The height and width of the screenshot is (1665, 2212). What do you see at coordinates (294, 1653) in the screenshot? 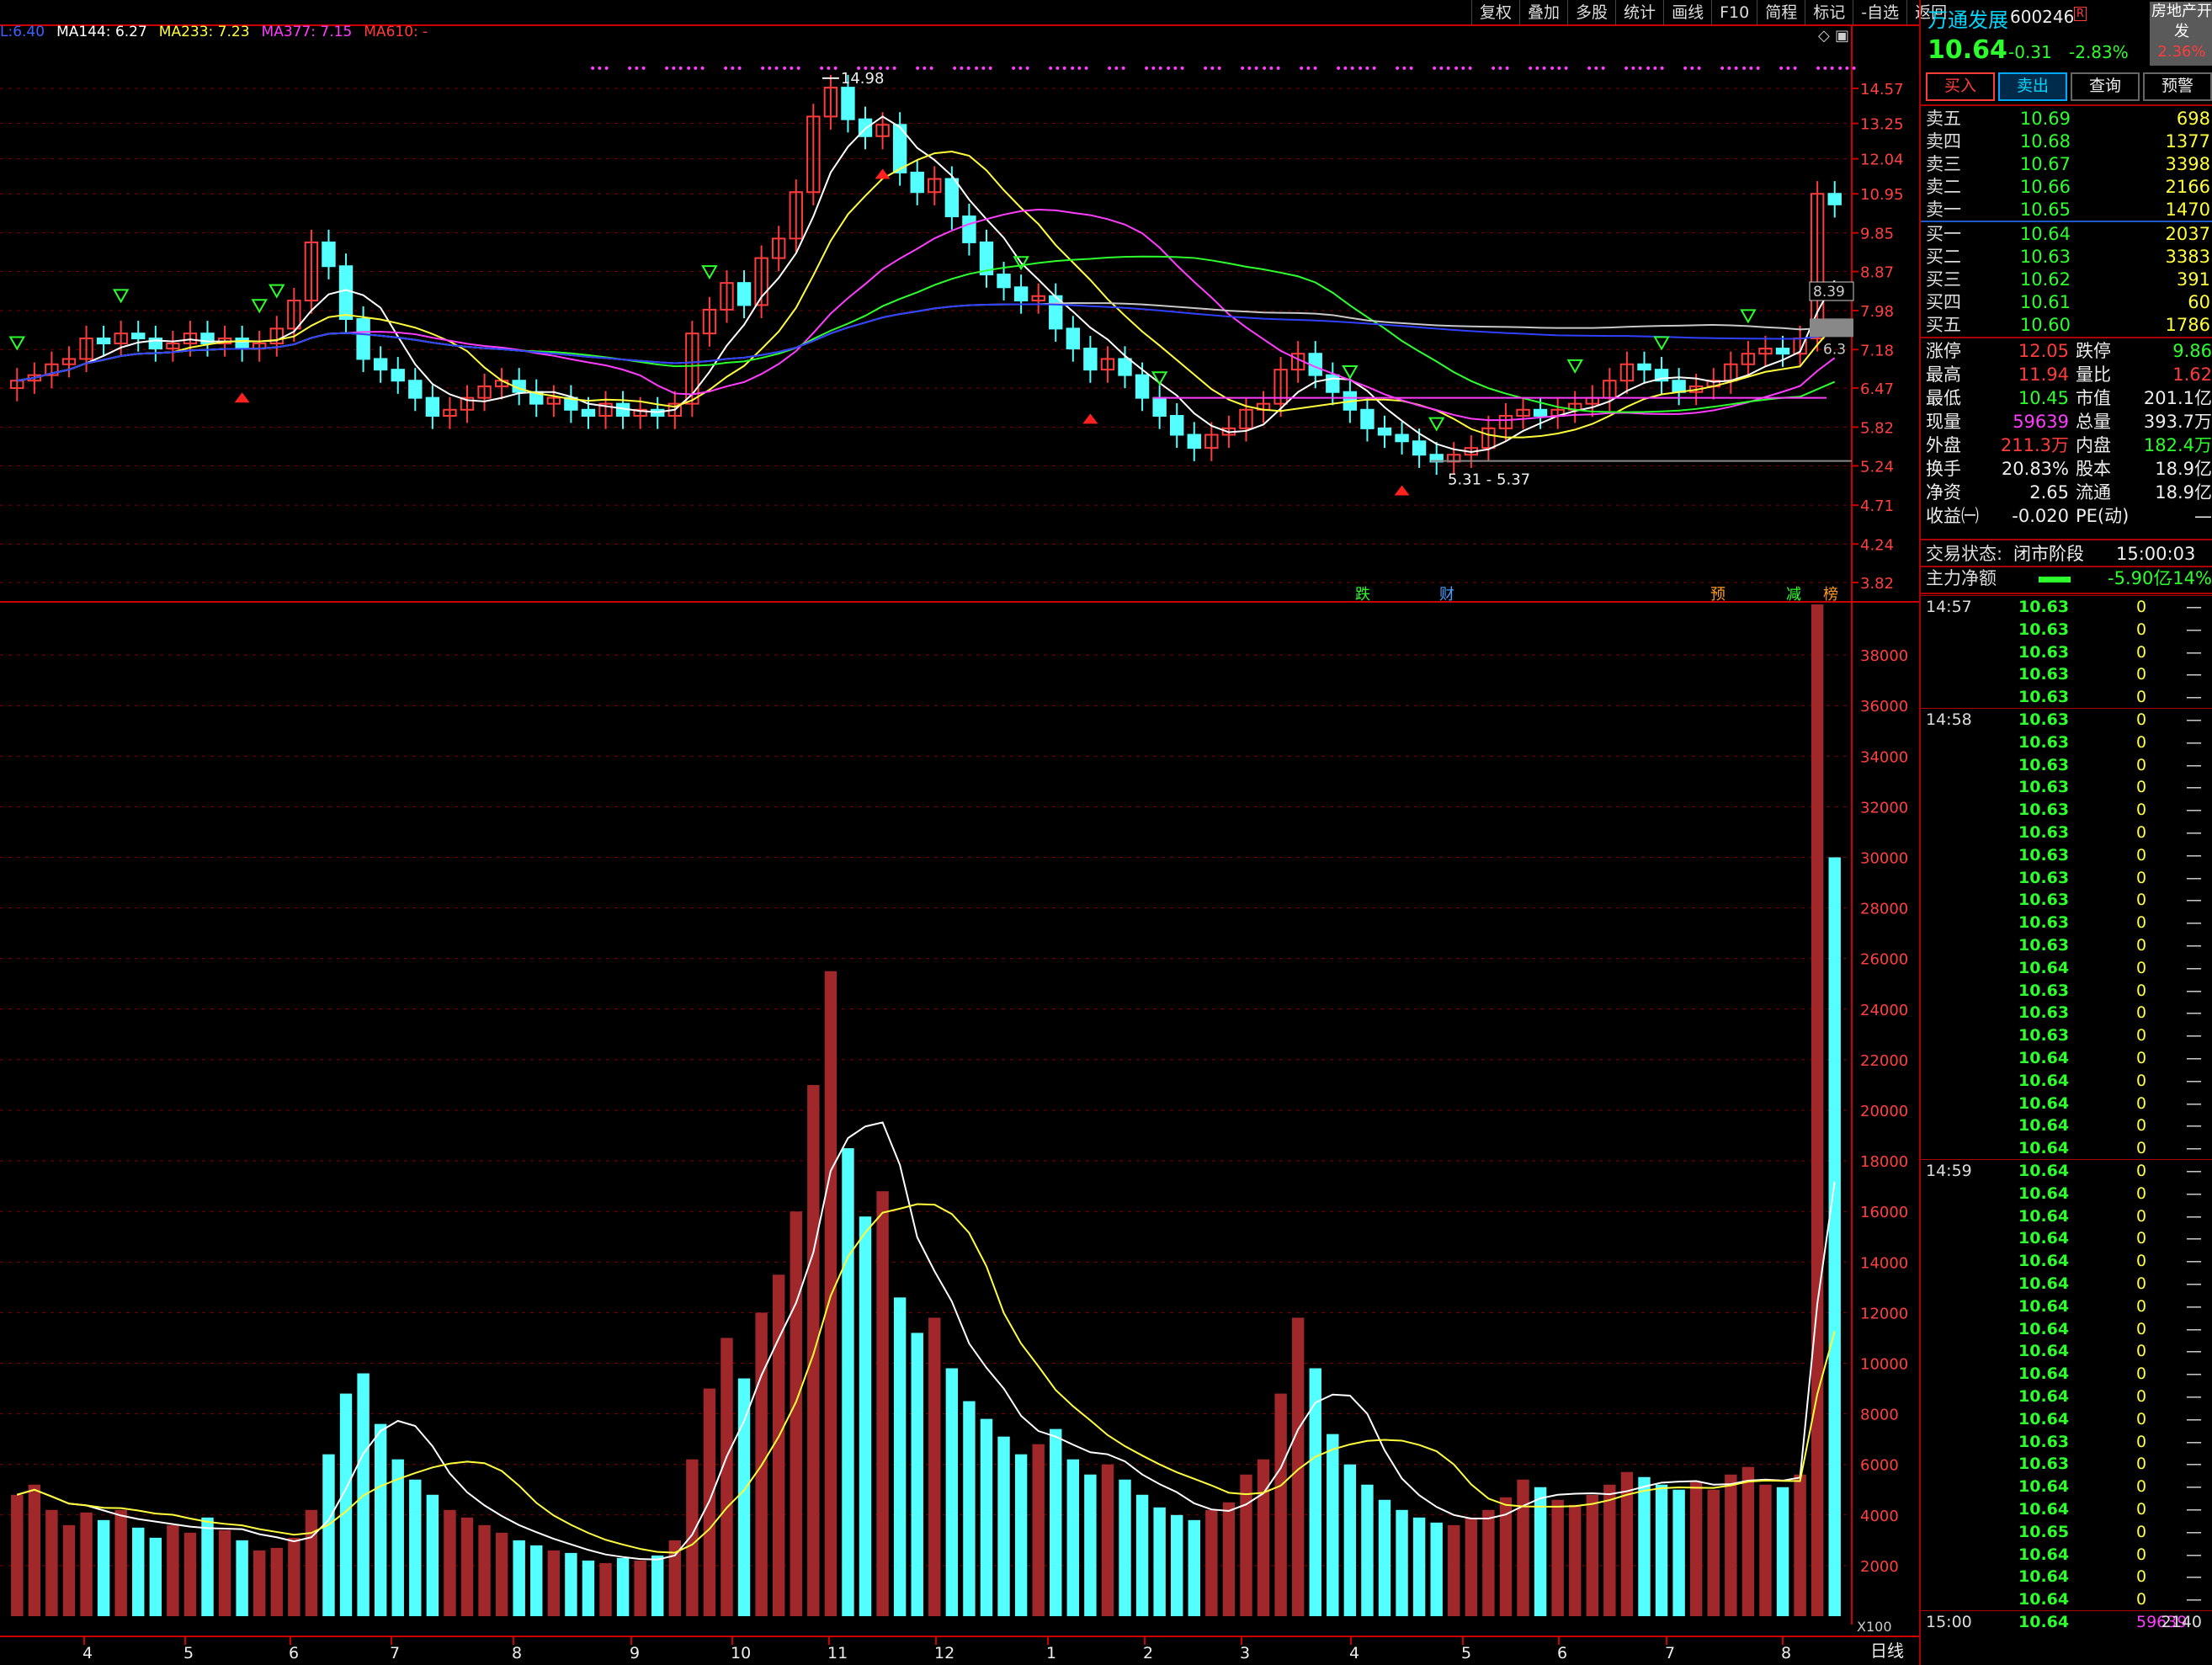
I see `month-label: 6` at bounding box center [294, 1653].